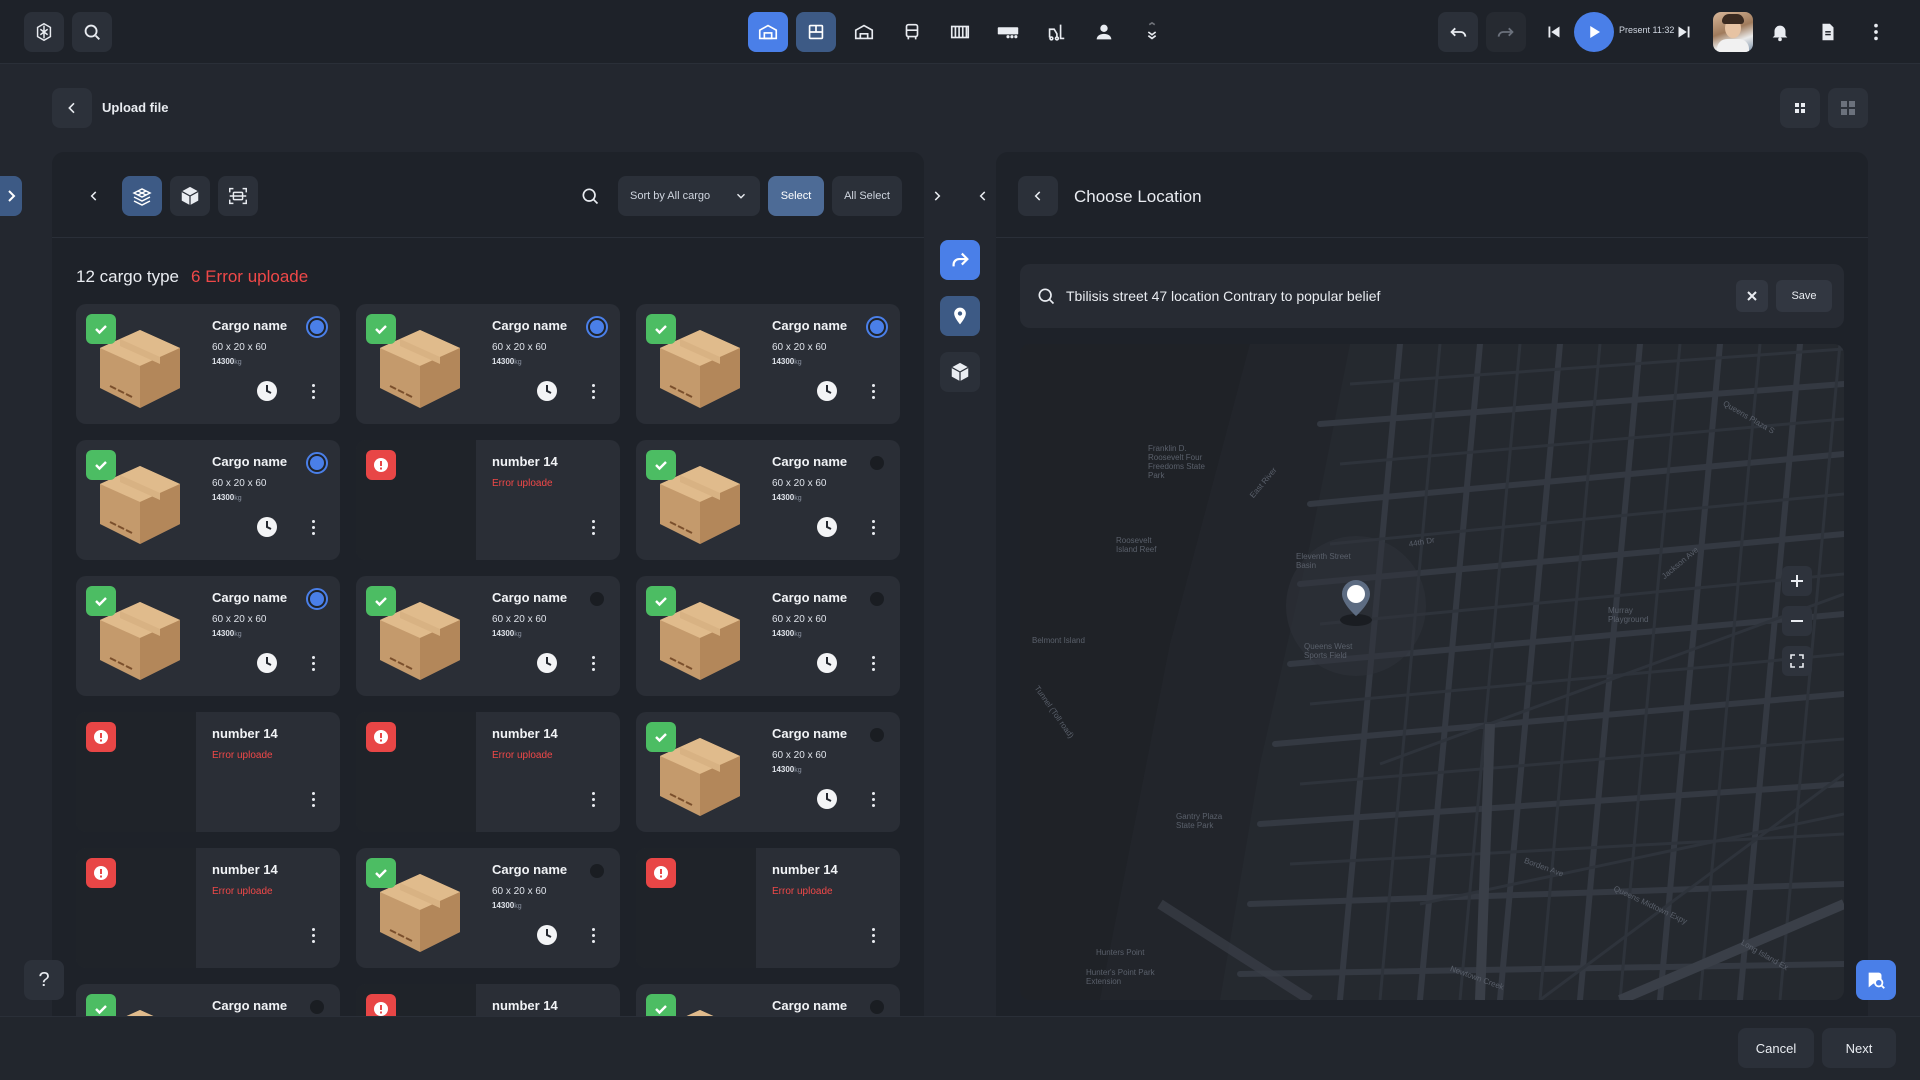  I want to click on truck-front-icon, so click(912, 32).